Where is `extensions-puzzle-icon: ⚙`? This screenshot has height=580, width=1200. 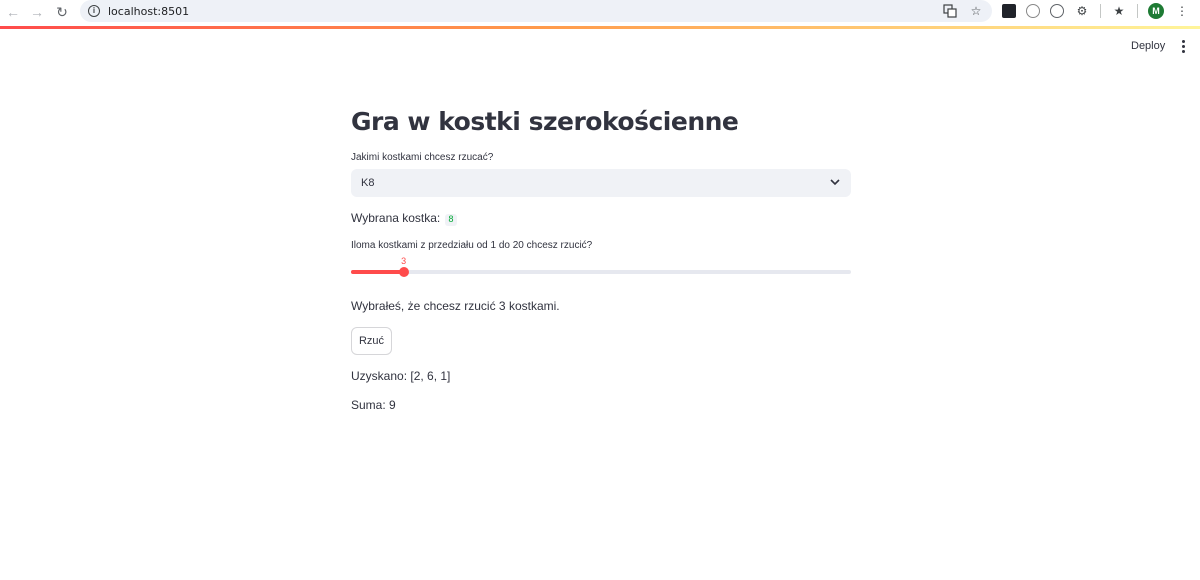 extensions-puzzle-icon: ⚙ is located at coordinates (1082, 11).